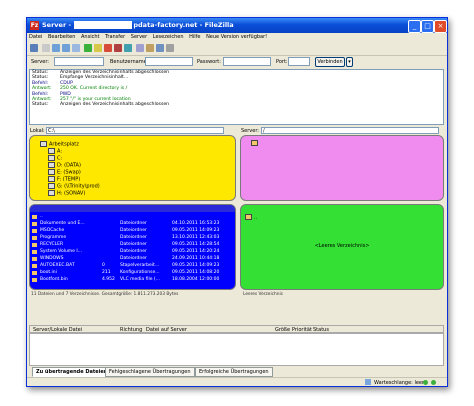  What do you see at coordinates (60, 151) in the screenshot?
I see `local-tree-label: A:` at bounding box center [60, 151].